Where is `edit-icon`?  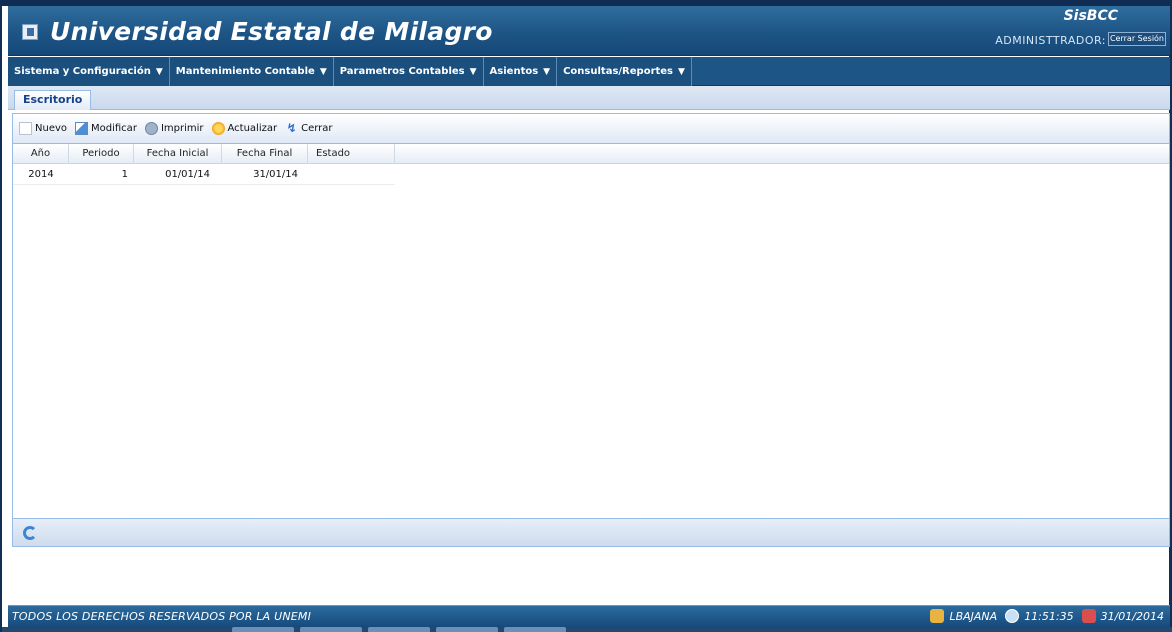
edit-icon is located at coordinates (82, 128).